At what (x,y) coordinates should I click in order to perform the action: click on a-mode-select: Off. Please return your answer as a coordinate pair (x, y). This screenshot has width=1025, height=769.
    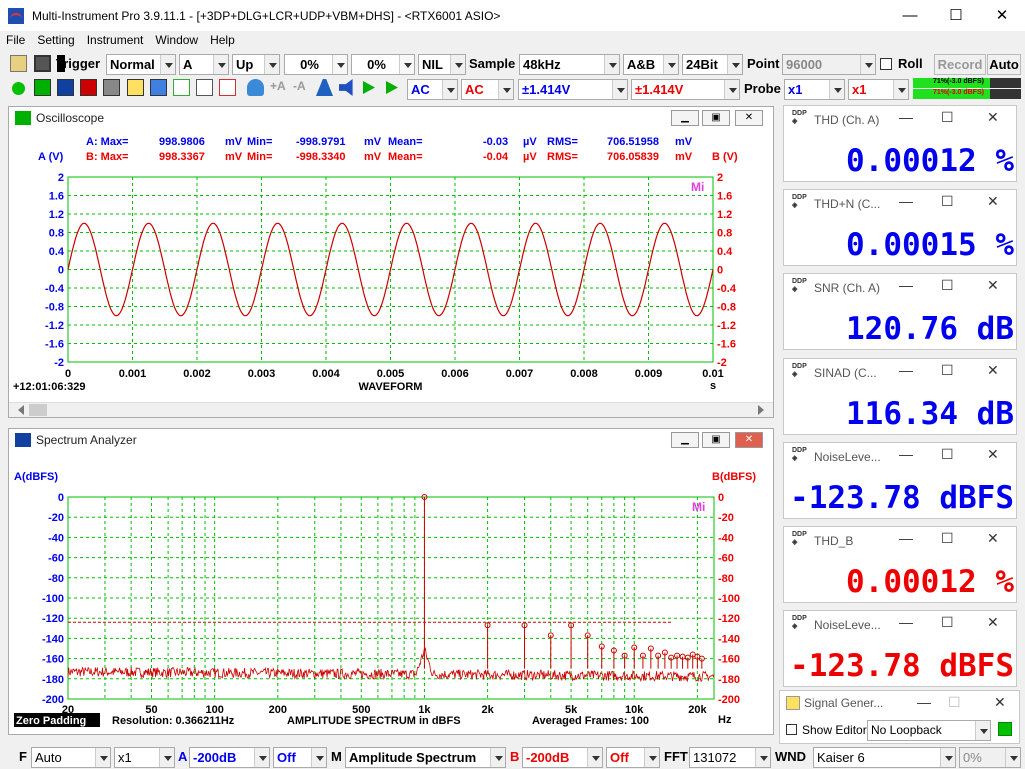
    Looking at the image, I should click on (300, 757).